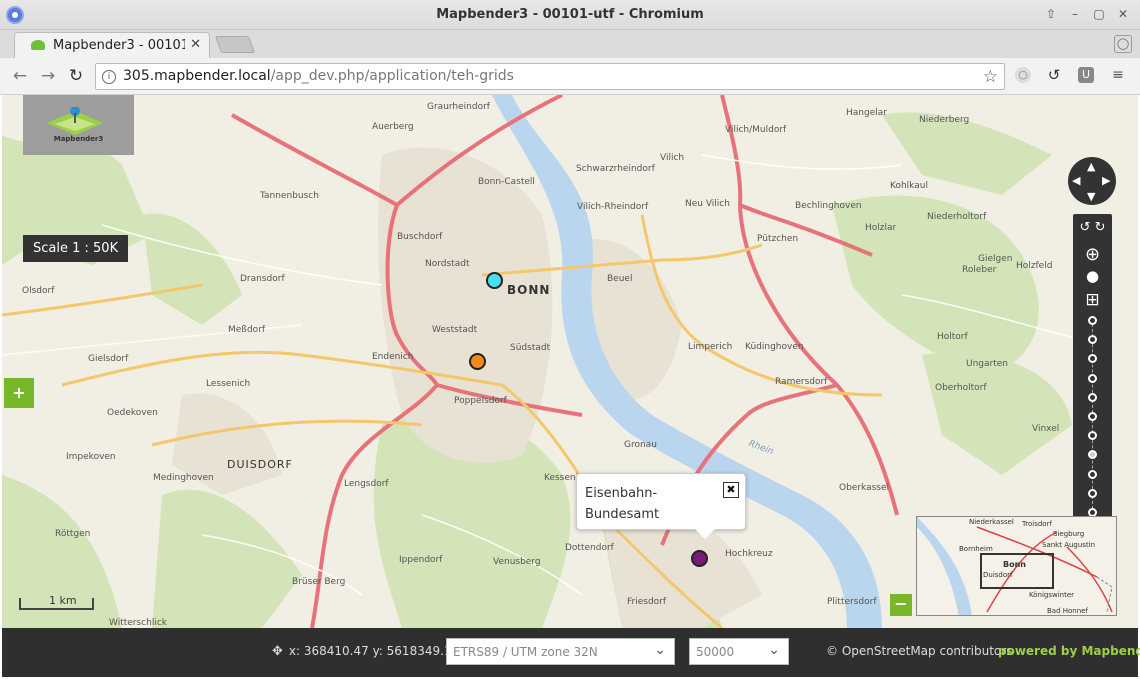 This screenshot has width=1140, height=679. What do you see at coordinates (1086, 75) in the screenshot?
I see `extension-3-icon: U` at bounding box center [1086, 75].